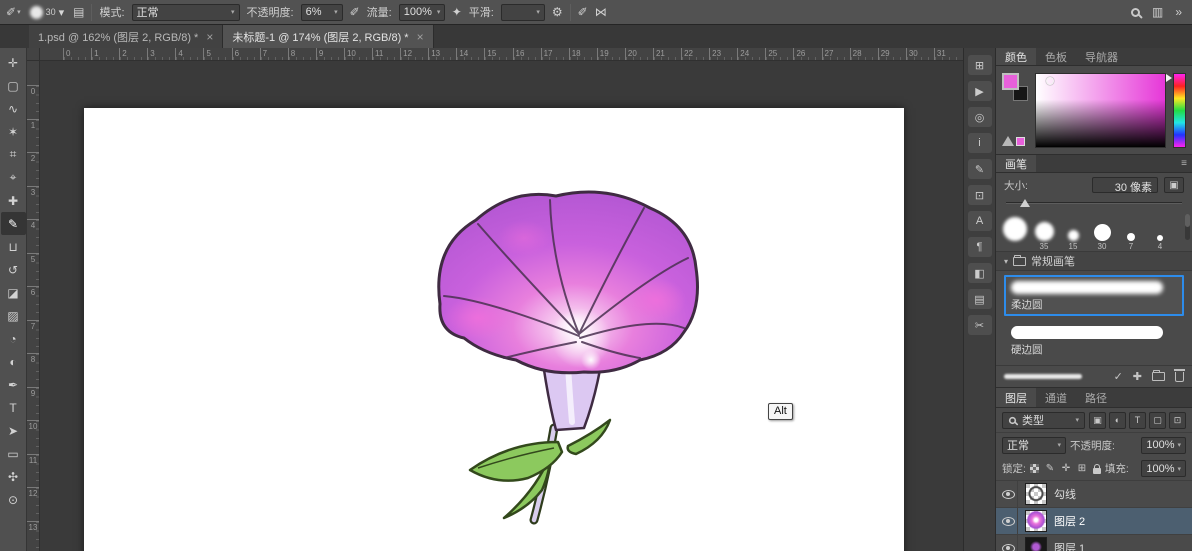 This screenshot has height=551, width=1192. I want to click on pressure-size-icon: ✐, so click(583, 12).